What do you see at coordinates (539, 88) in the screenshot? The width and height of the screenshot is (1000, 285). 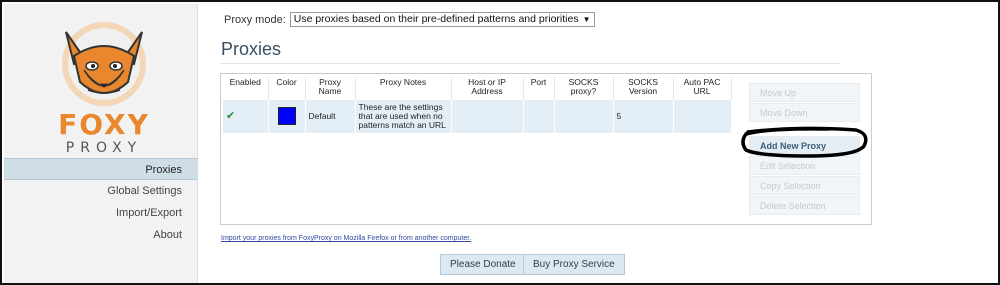 I see `col-header-port: Port` at bounding box center [539, 88].